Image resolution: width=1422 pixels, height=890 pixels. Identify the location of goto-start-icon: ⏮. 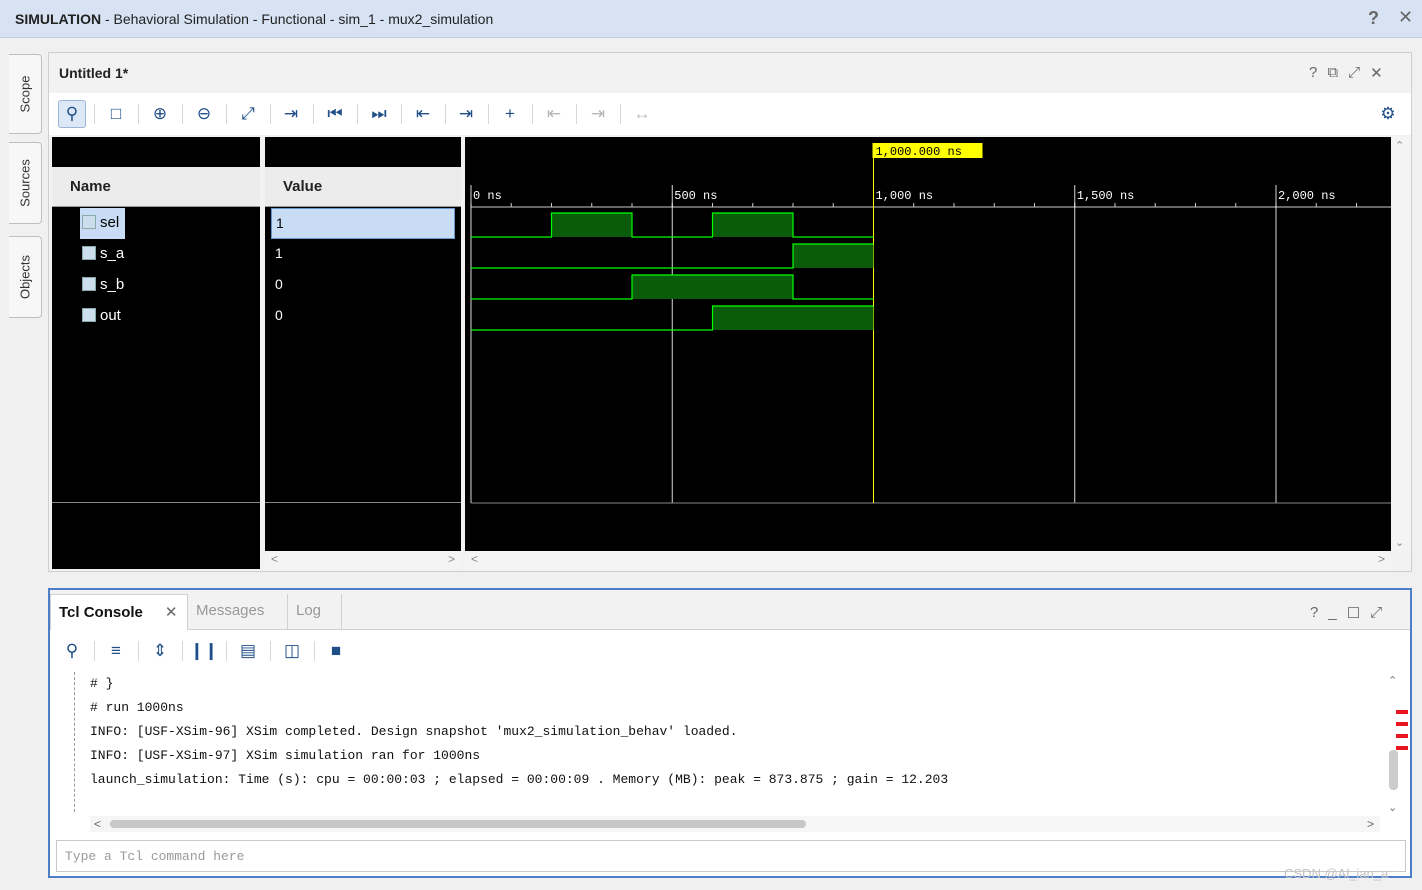
(335, 114).